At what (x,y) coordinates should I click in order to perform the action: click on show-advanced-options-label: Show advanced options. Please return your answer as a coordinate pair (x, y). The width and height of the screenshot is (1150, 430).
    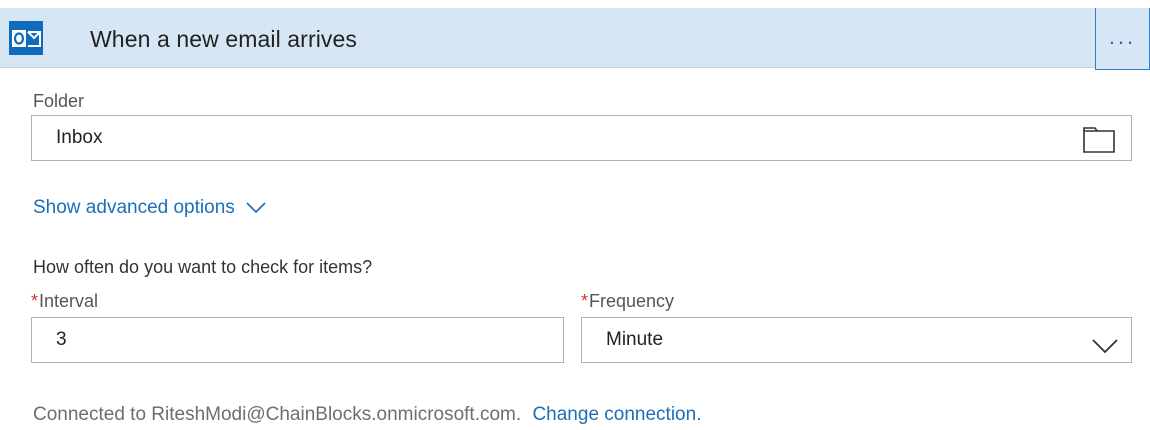
    Looking at the image, I should click on (134, 207).